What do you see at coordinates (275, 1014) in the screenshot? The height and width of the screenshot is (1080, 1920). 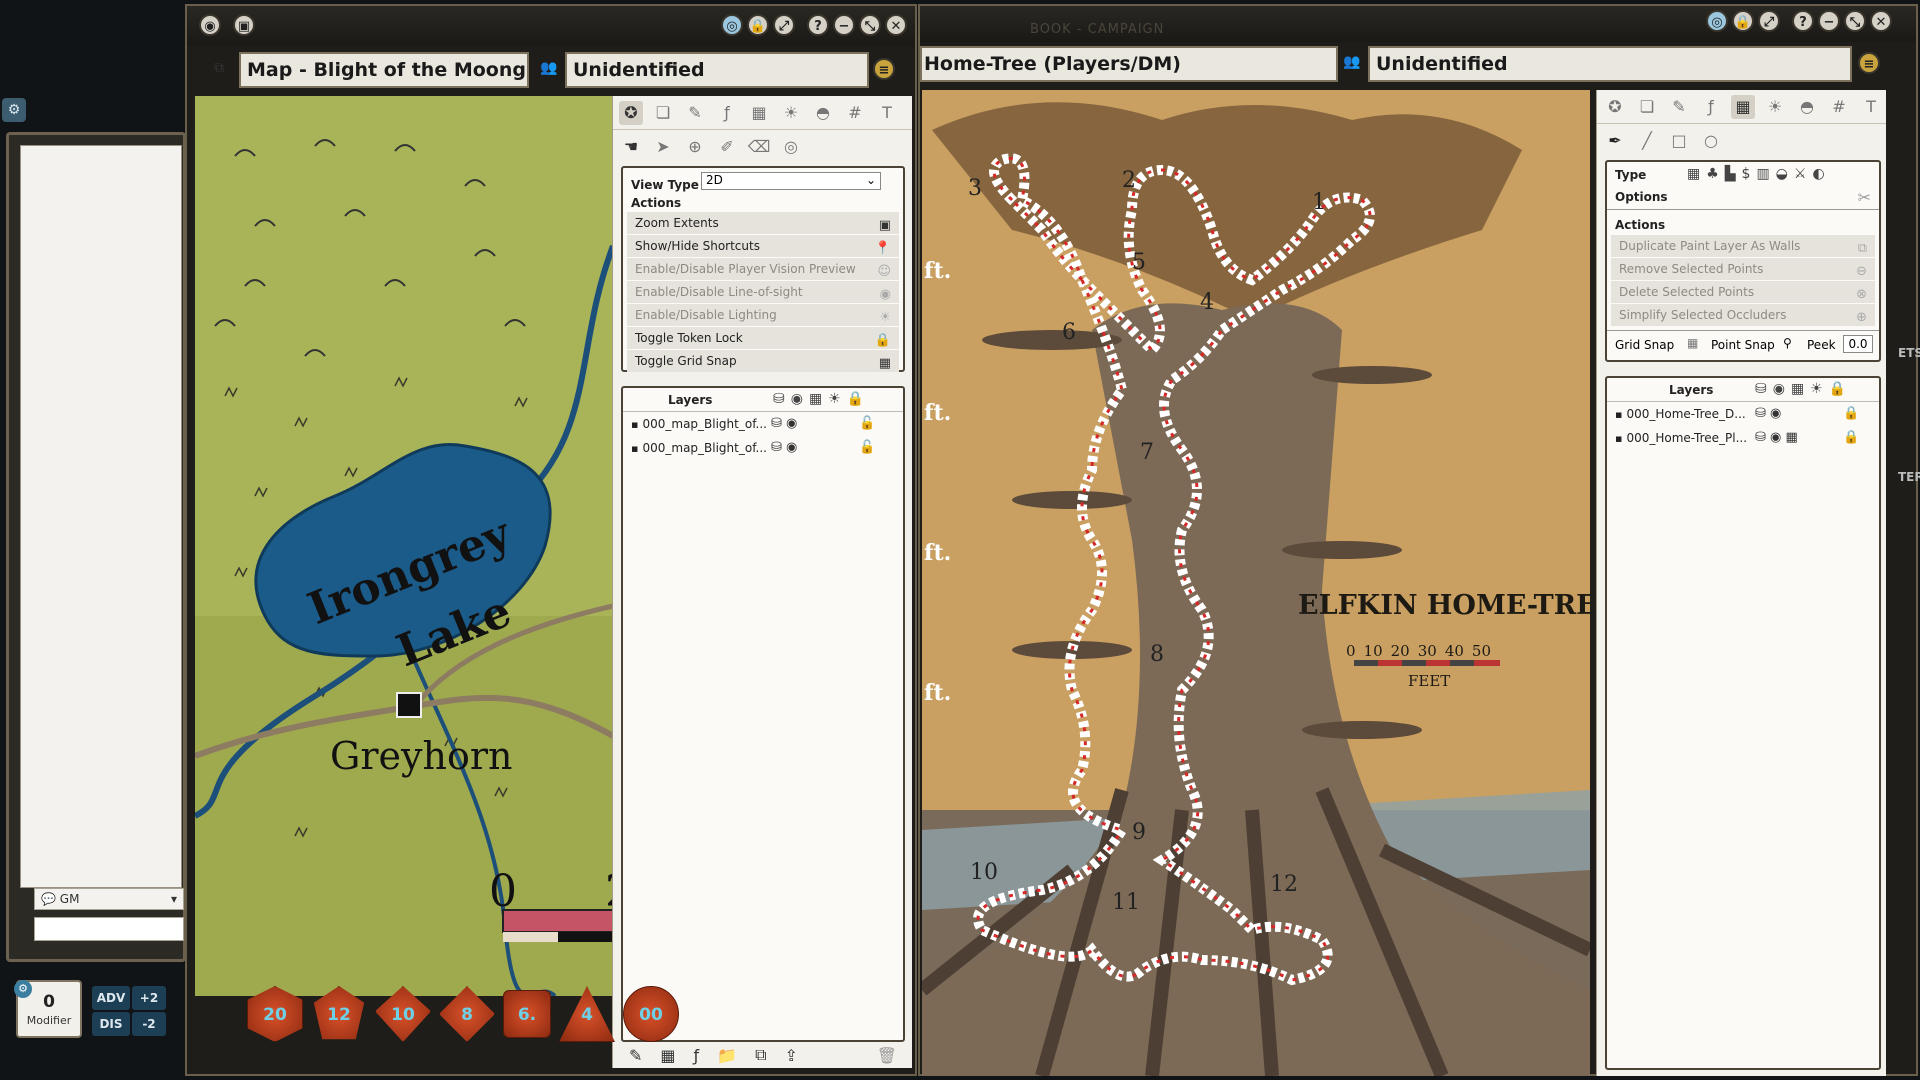 I see `die-d20: 20` at bounding box center [275, 1014].